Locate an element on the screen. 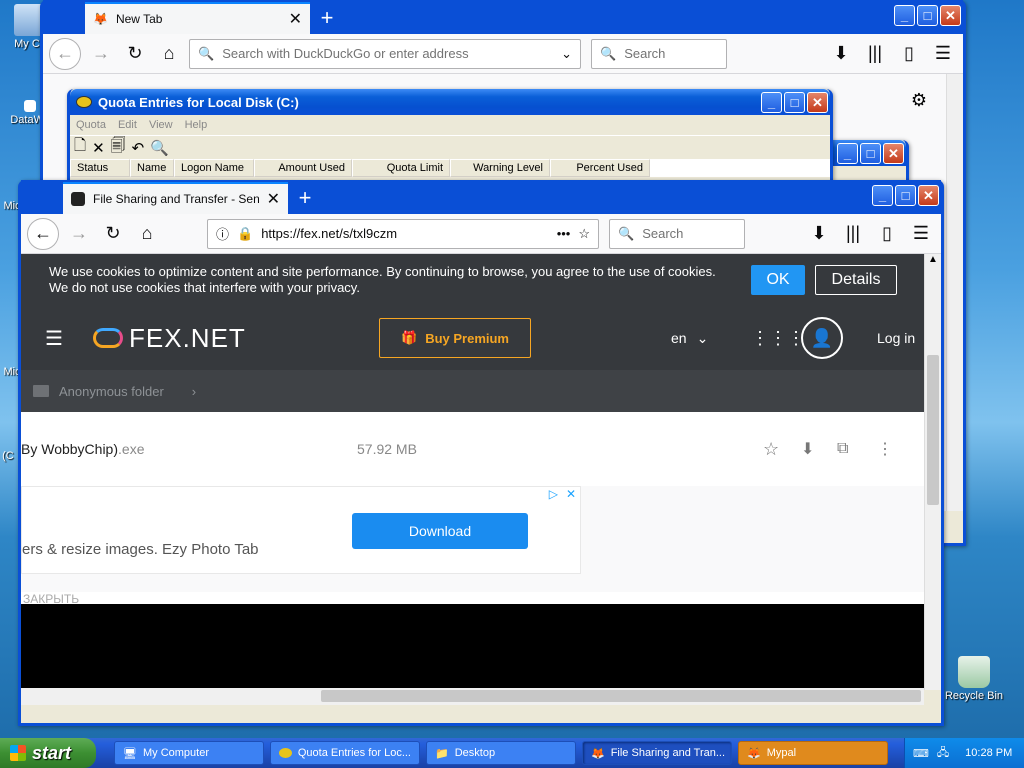 The height and width of the screenshot is (768, 1024). bg-scrollbar is located at coordinates (954, 292).